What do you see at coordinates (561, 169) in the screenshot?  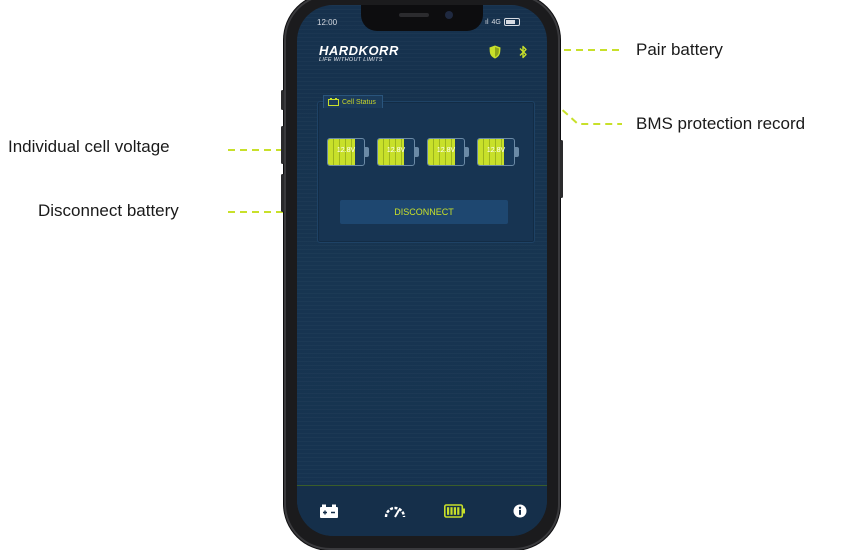 I see `power-button` at bounding box center [561, 169].